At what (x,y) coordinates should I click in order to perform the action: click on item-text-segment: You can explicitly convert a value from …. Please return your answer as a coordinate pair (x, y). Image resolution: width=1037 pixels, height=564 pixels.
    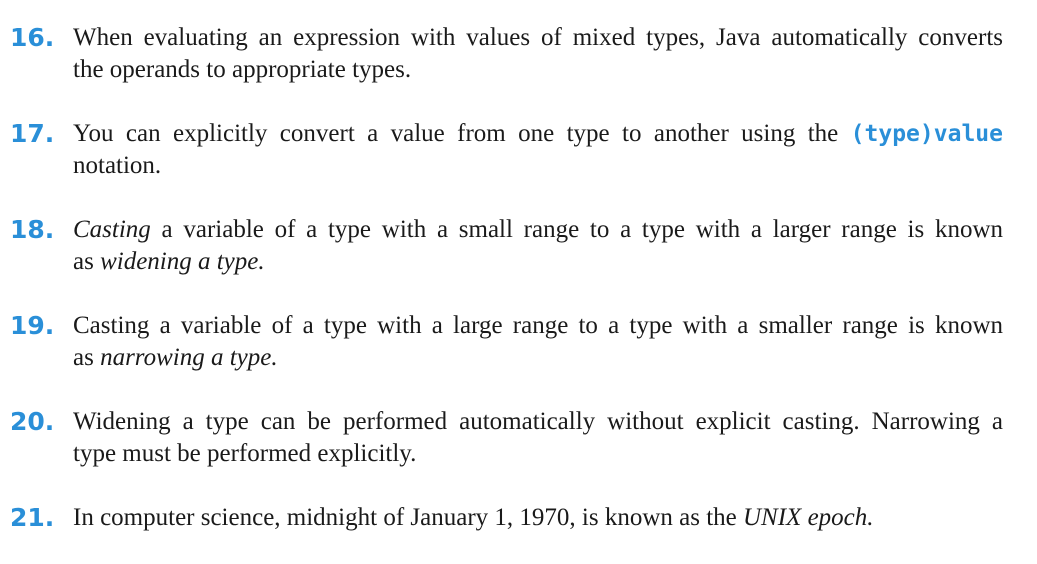
    Looking at the image, I should click on (462, 133).